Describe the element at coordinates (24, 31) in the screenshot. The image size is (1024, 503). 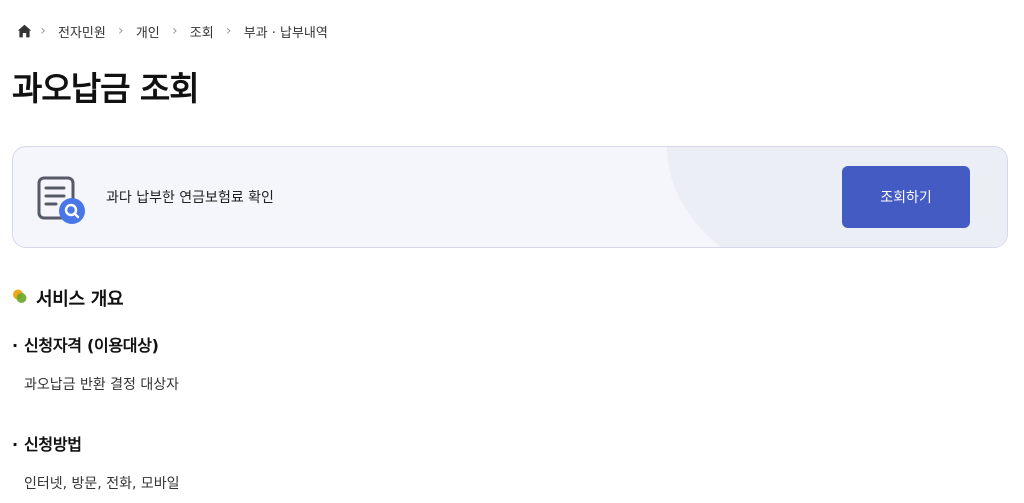
I see `home-icon` at that location.